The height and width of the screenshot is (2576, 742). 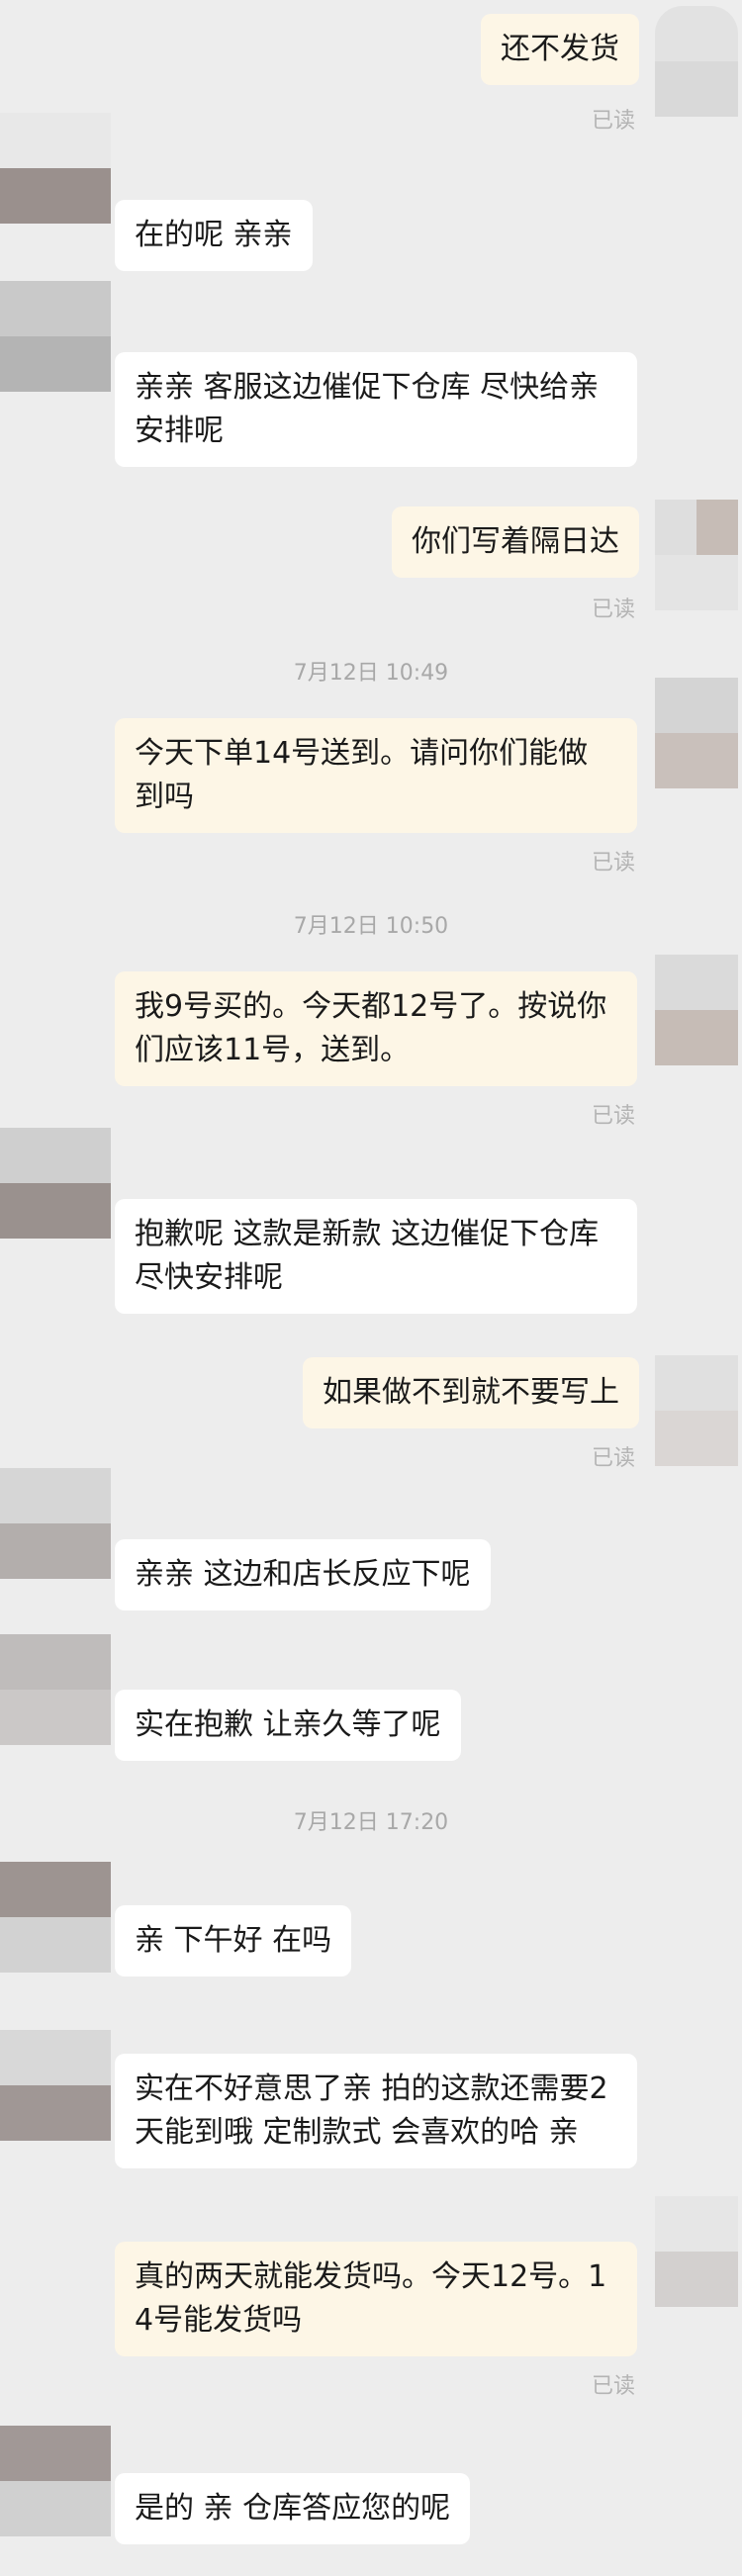 What do you see at coordinates (371, 927) in the screenshot?
I see `timestamp: 7月12日 10:50` at bounding box center [371, 927].